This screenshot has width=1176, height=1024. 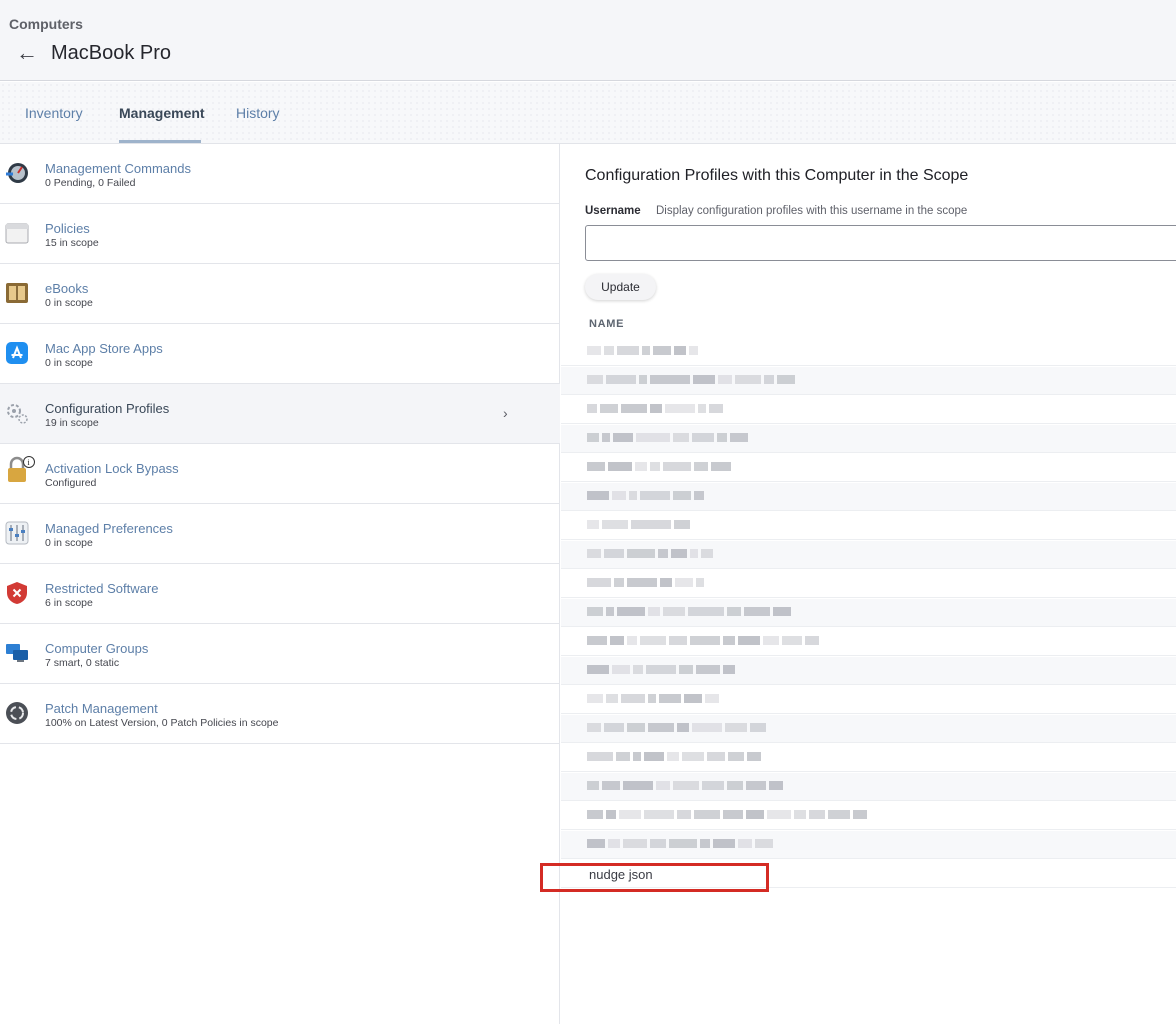 What do you see at coordinates (505, 413) in the screenshot?
I see `chevron-right-icon: ›` at bounding box center [505, 413].